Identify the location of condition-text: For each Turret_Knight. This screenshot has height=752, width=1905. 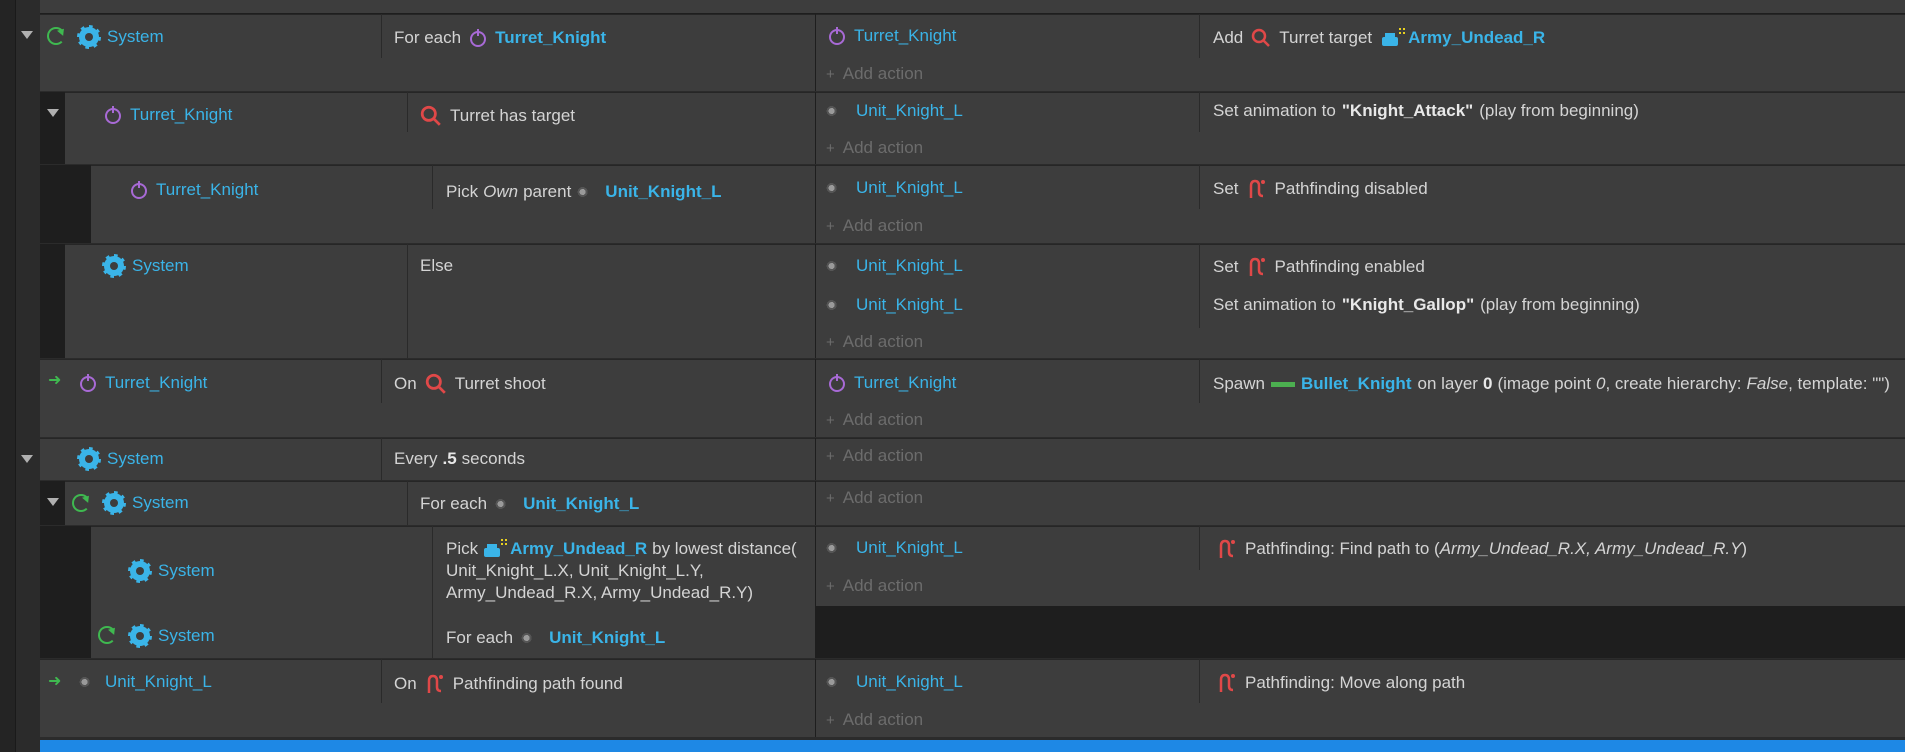
(500, 38).